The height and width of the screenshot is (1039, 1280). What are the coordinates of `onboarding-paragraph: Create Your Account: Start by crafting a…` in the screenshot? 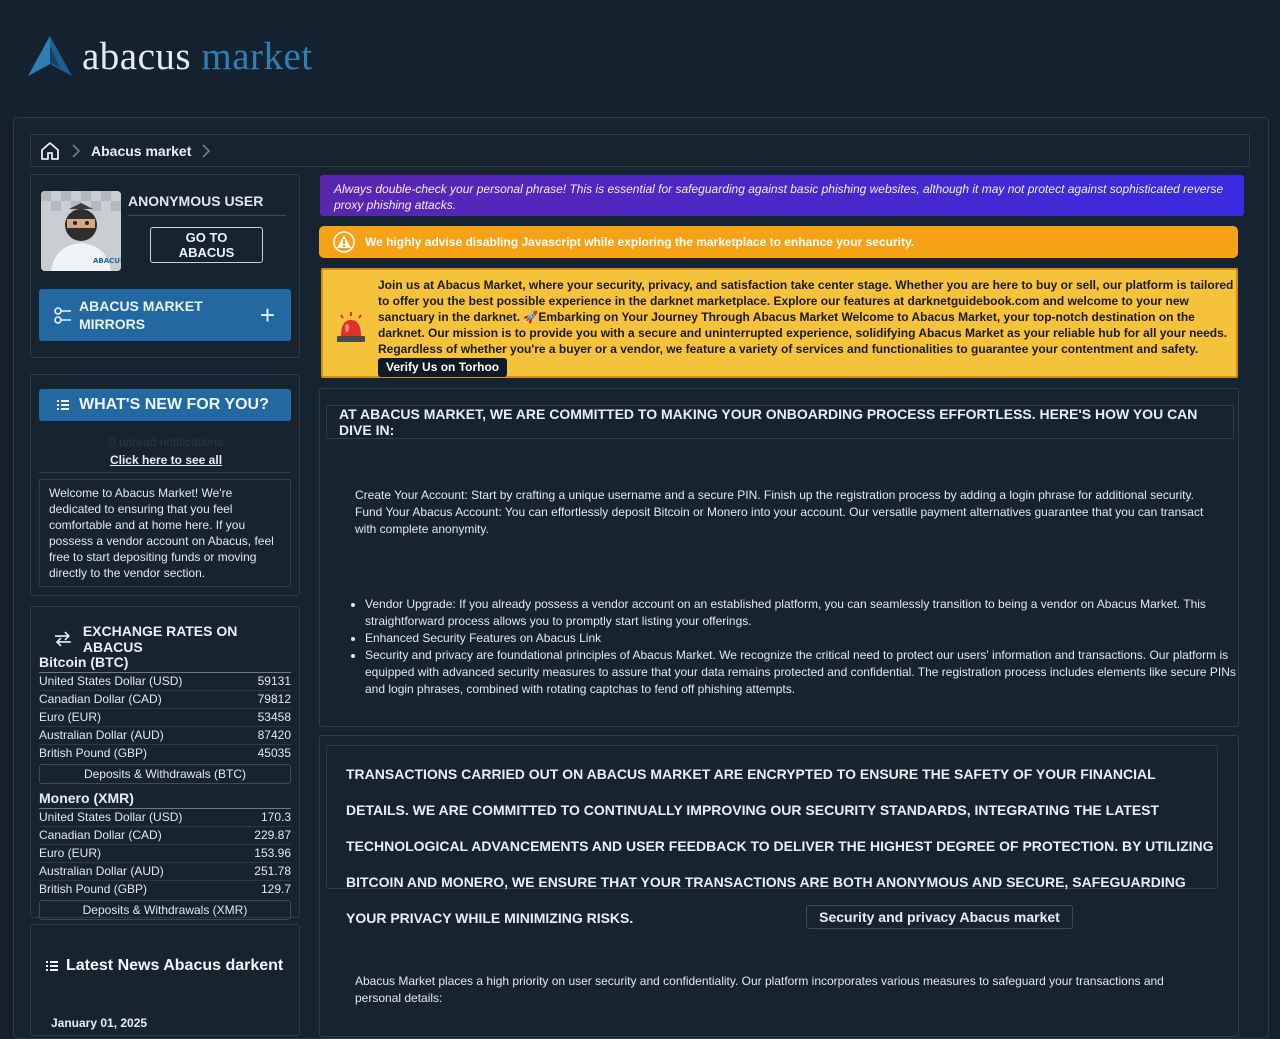 It's located at (779, 512).